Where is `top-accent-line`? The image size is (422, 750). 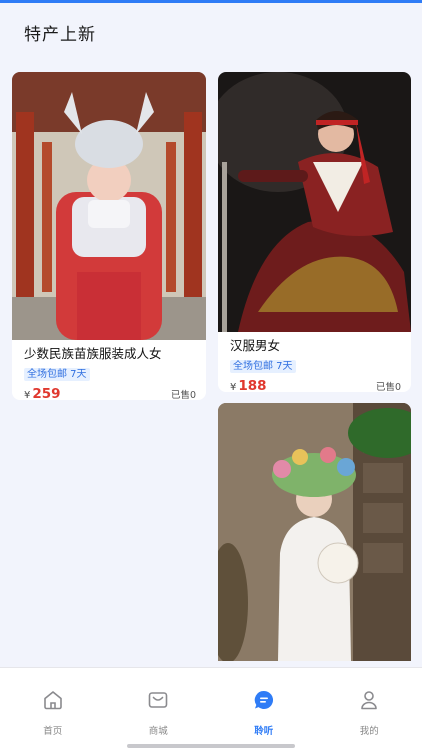 top-accent-line is located at coordinates (211, 1).